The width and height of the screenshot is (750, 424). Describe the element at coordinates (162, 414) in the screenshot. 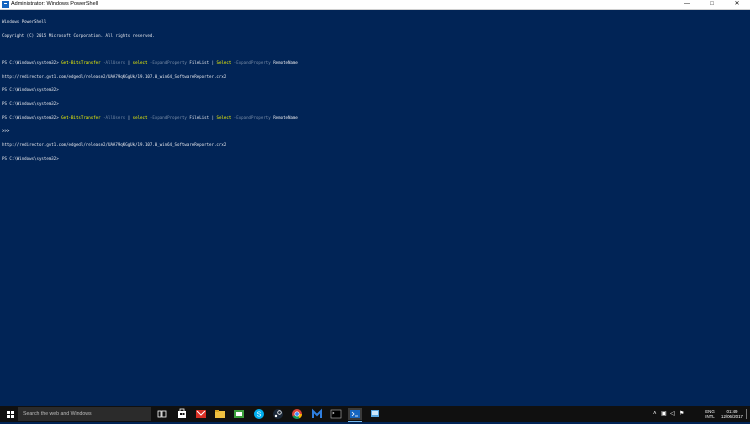

I see `task-view-icon` at that location.